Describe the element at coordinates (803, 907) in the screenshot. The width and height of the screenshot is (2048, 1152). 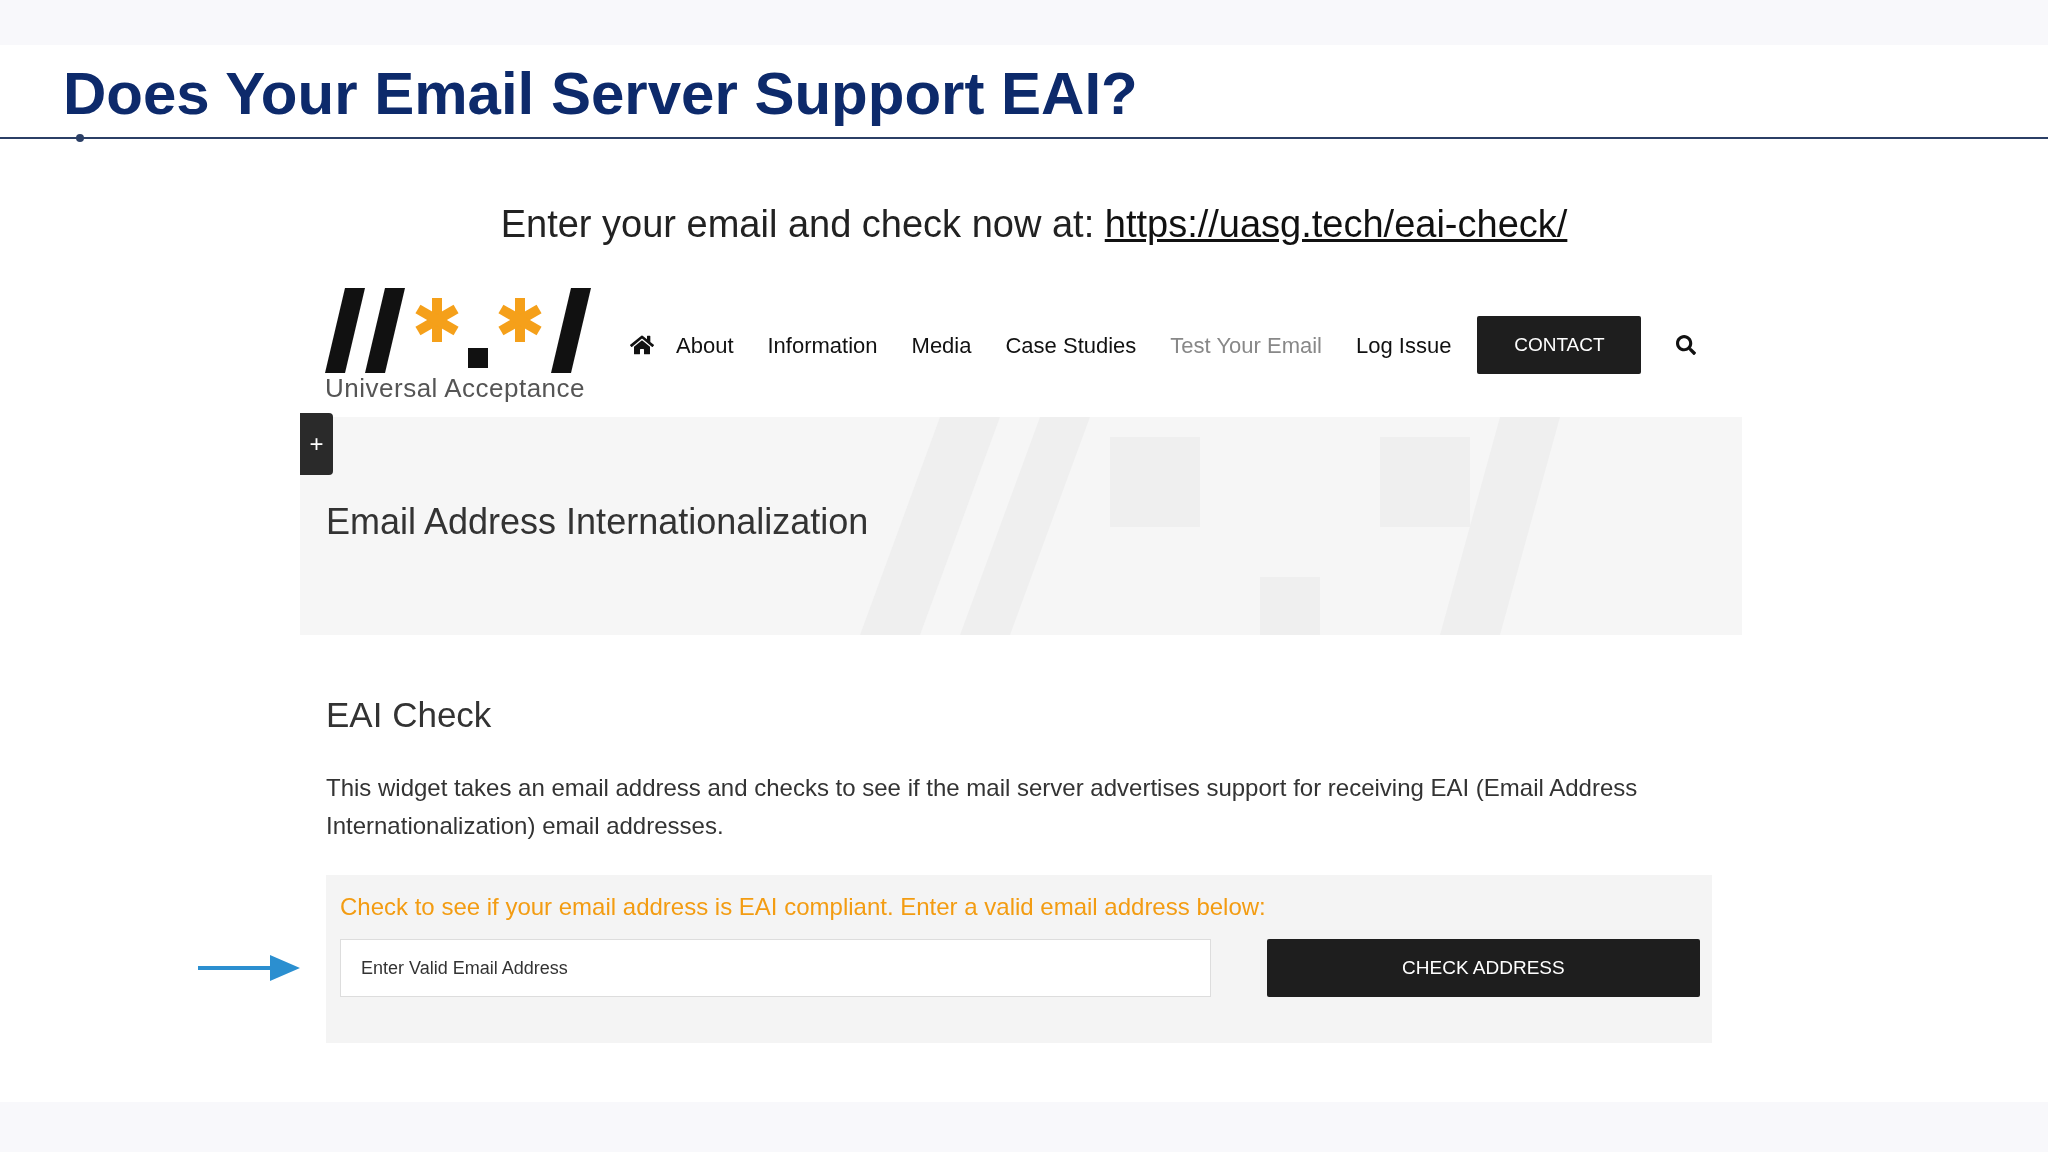
I see `form-prompt: Check to see if your email address is EAI compliant. Enter a valid email address below:` at that location.